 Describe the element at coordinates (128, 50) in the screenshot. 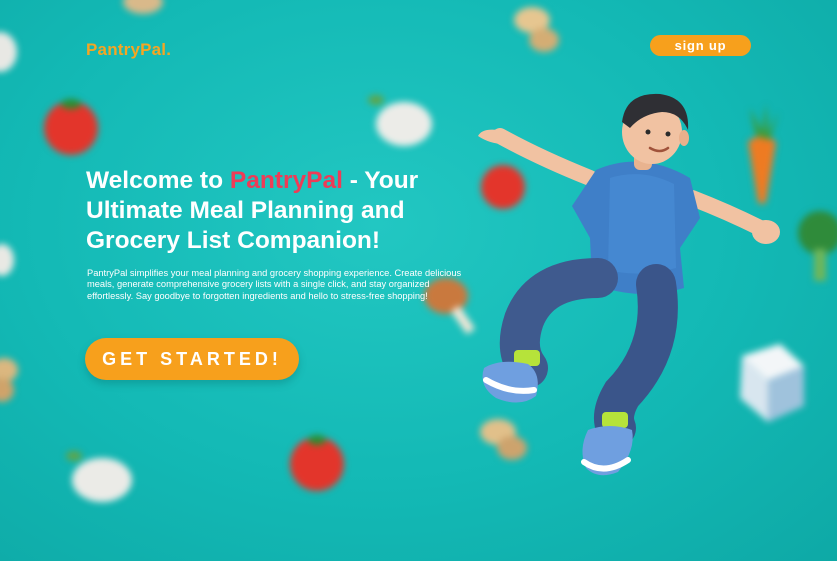

I see `logo: PantryPal.` at that location.